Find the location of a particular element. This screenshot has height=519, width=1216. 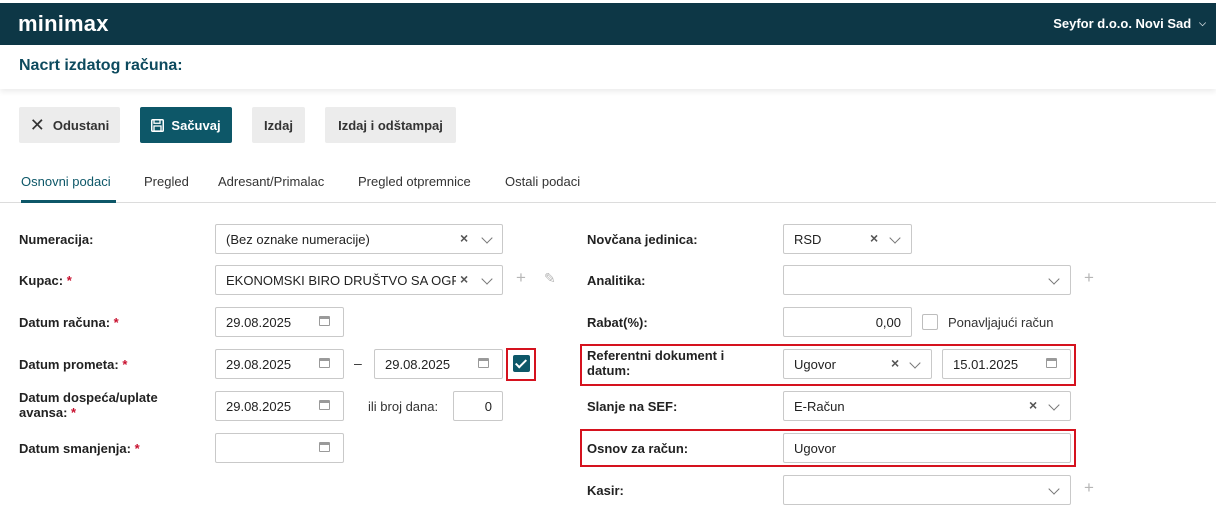

tab-basic-data: Osnovni podaci is located at coordinates (66, 181).